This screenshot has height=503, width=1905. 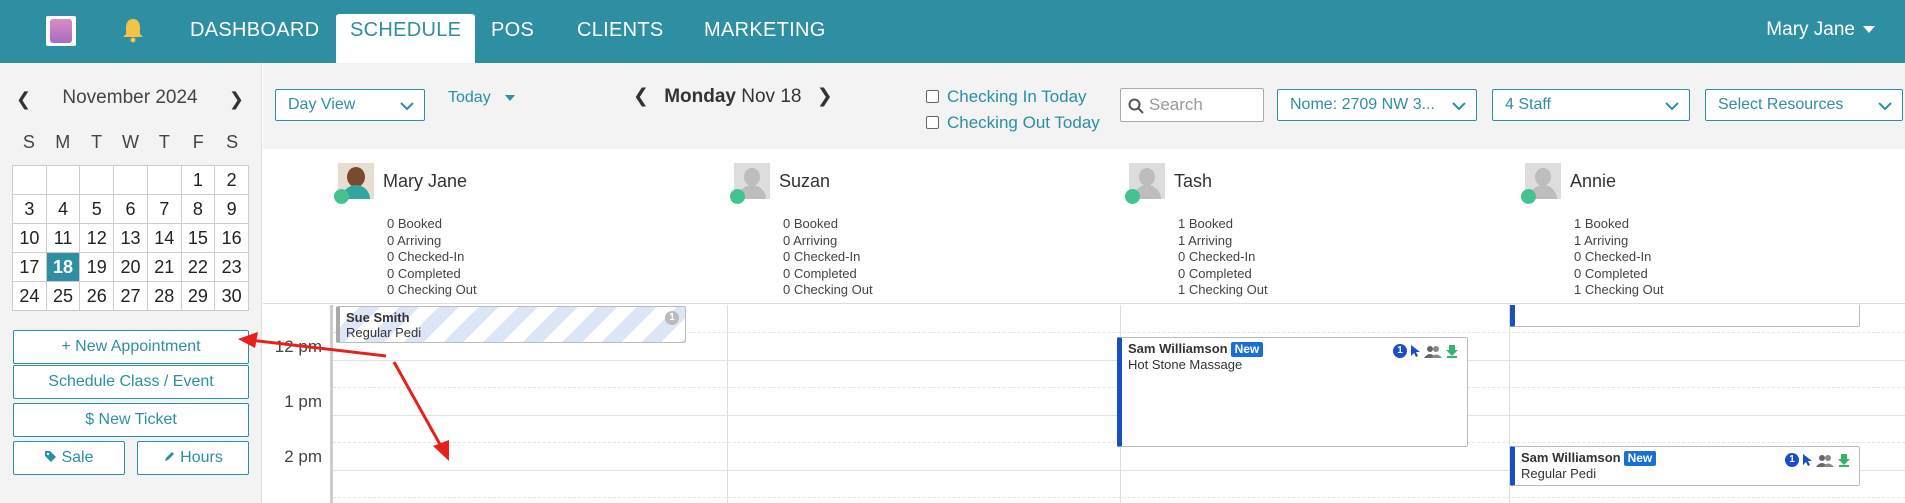 What do you see at coordinates (1013, 123) in the screenshot?
I see `checking-out-filter: Checking Out Today` at bounding box center [1013, 123].